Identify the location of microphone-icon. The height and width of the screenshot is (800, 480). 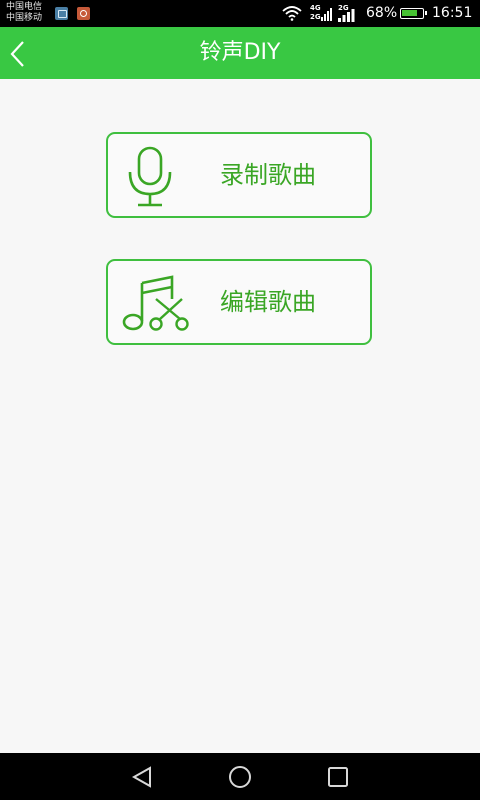
(150, 176).